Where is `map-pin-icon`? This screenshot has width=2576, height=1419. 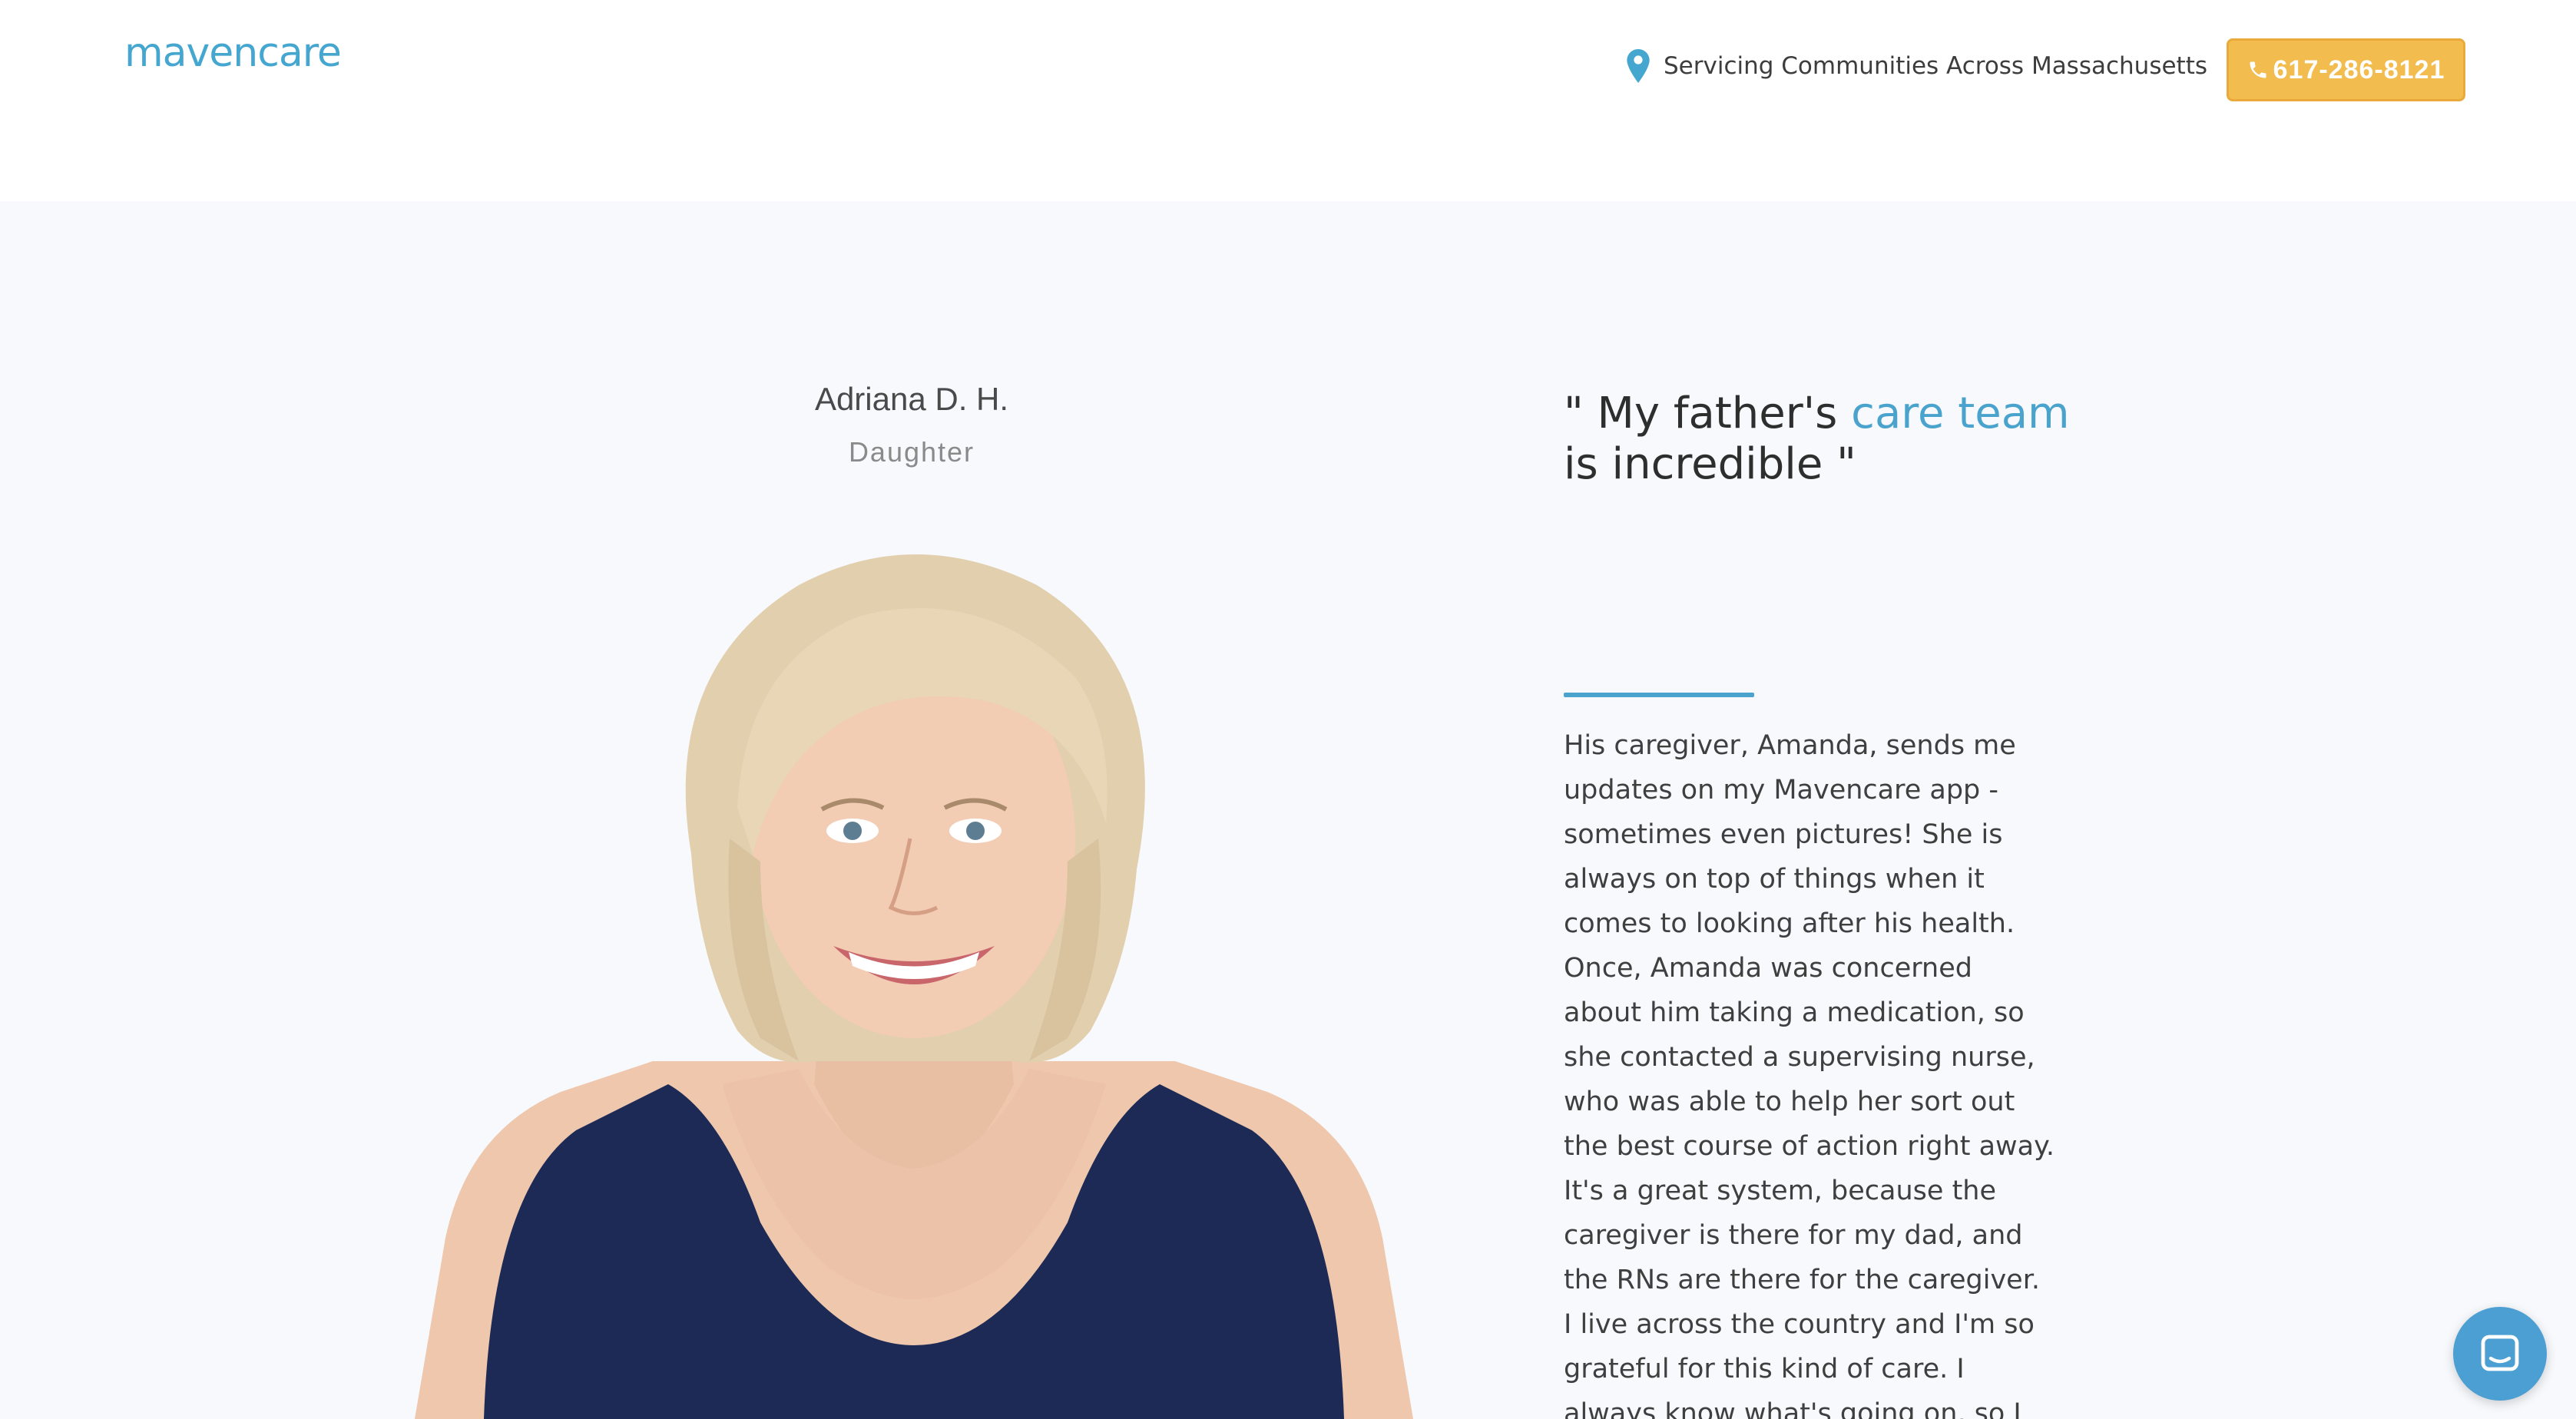
map-pin-icon is located at coordinates (1639, 66).